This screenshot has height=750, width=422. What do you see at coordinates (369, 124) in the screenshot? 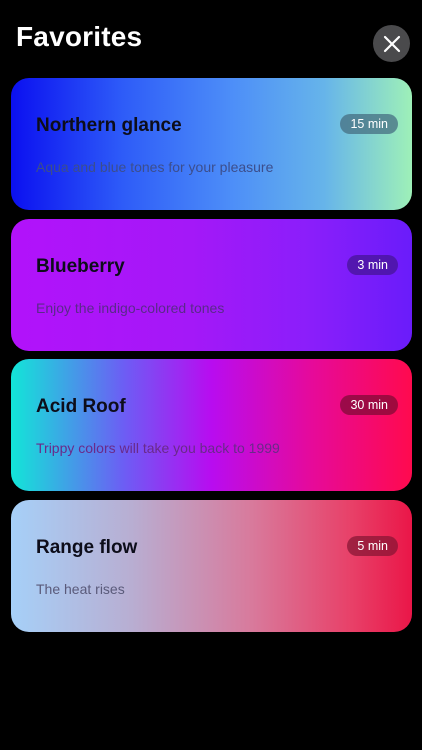
I see `duration-badge: 15 min` at bounding box center [369, 124].